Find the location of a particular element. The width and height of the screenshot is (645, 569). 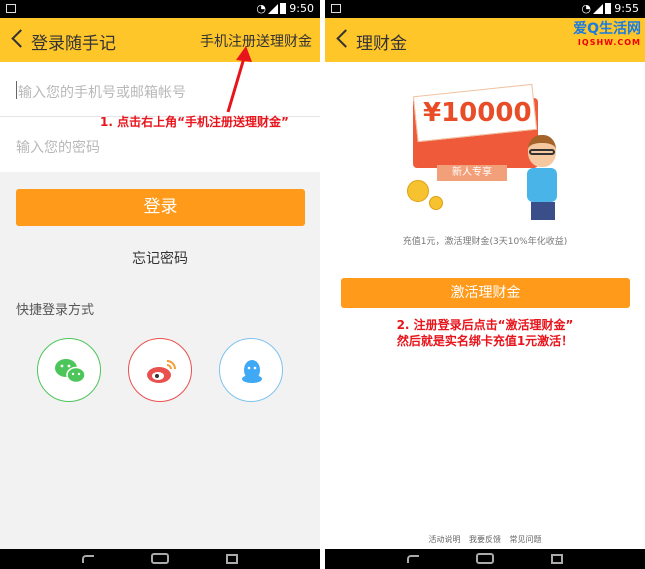

battery-icon is located at coordinates (608, 8).